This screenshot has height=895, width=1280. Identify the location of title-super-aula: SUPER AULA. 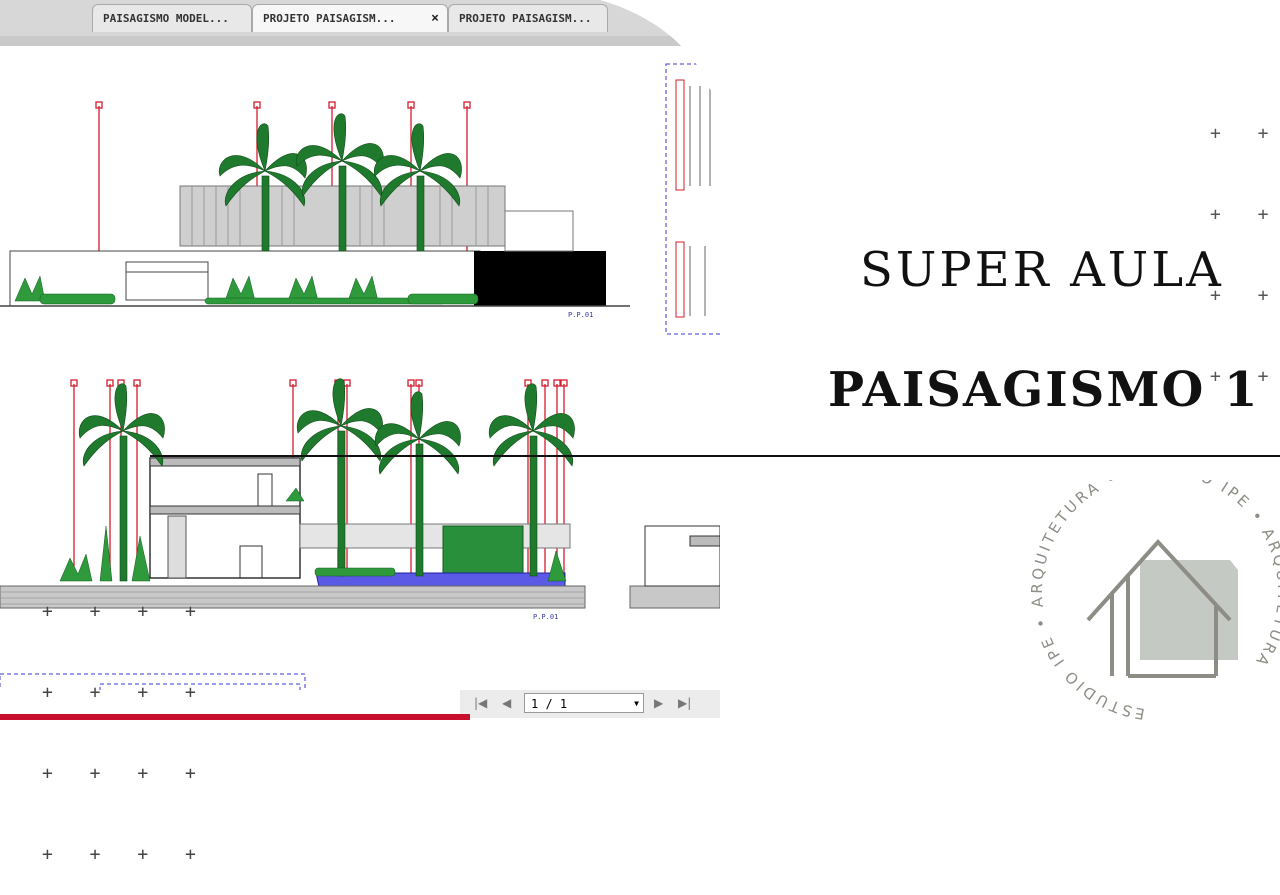
(1042, 270).